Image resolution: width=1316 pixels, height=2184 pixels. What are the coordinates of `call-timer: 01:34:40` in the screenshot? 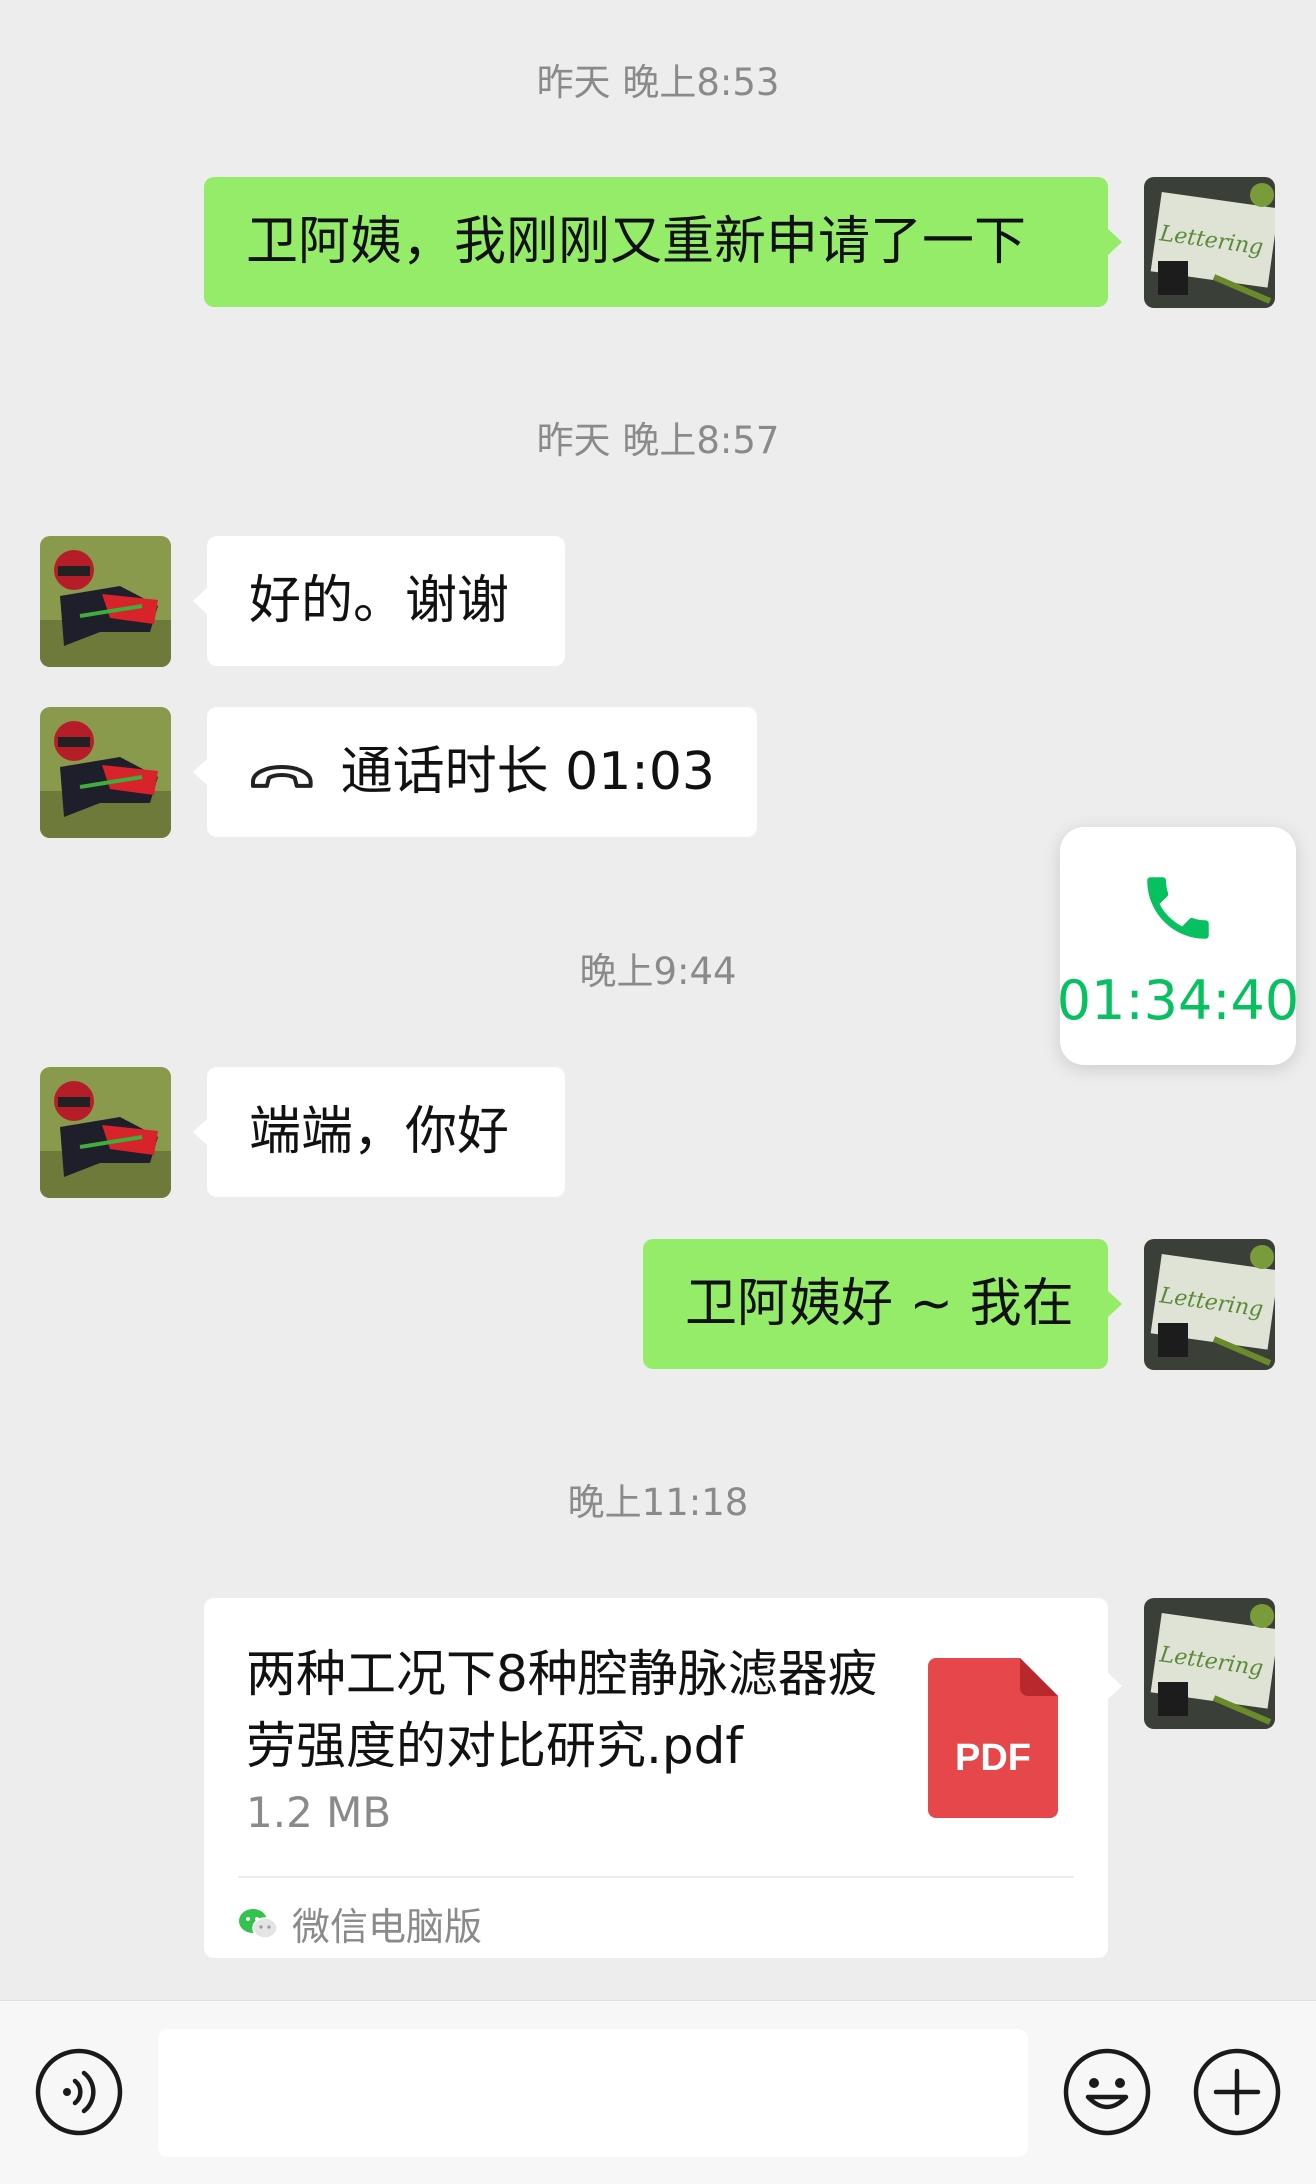 It's located at (1178, 1000).